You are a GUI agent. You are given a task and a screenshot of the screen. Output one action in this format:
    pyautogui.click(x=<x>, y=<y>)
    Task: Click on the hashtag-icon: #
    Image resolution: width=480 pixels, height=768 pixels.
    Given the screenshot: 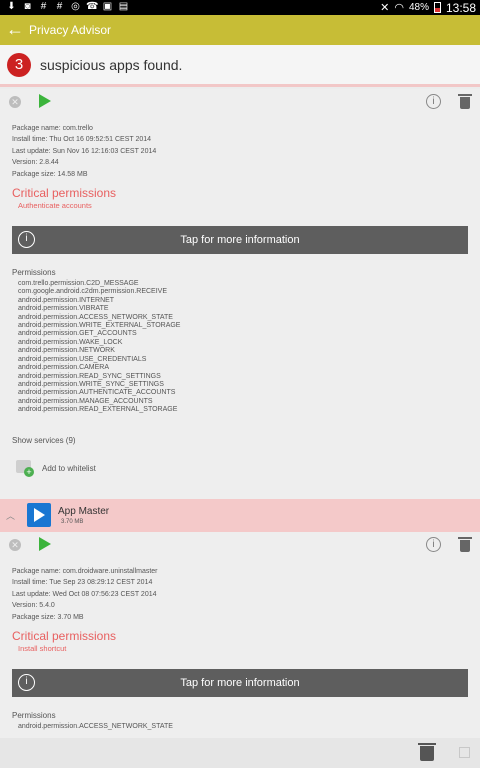 What is the action you would take?
    pyautogui.click(x=43, y=6)
    